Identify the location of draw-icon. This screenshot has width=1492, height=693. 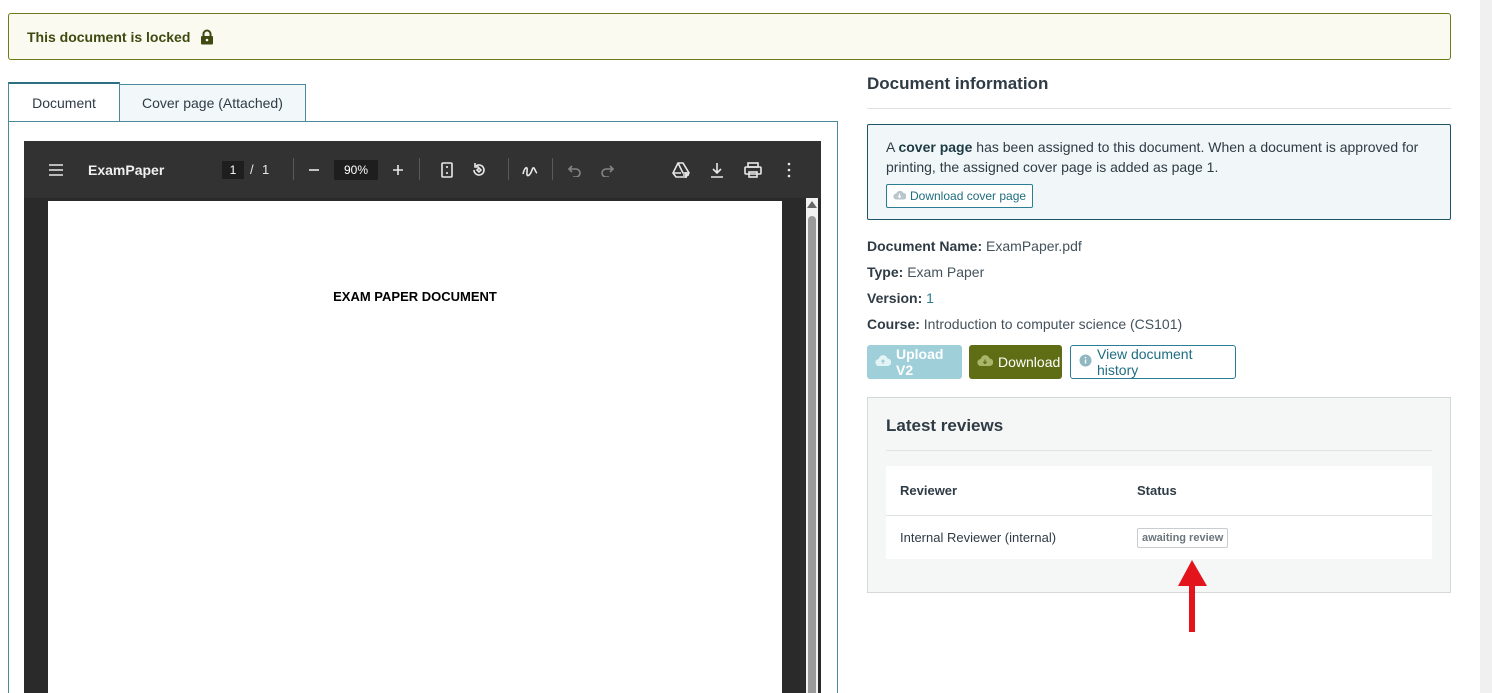
(530, 170).